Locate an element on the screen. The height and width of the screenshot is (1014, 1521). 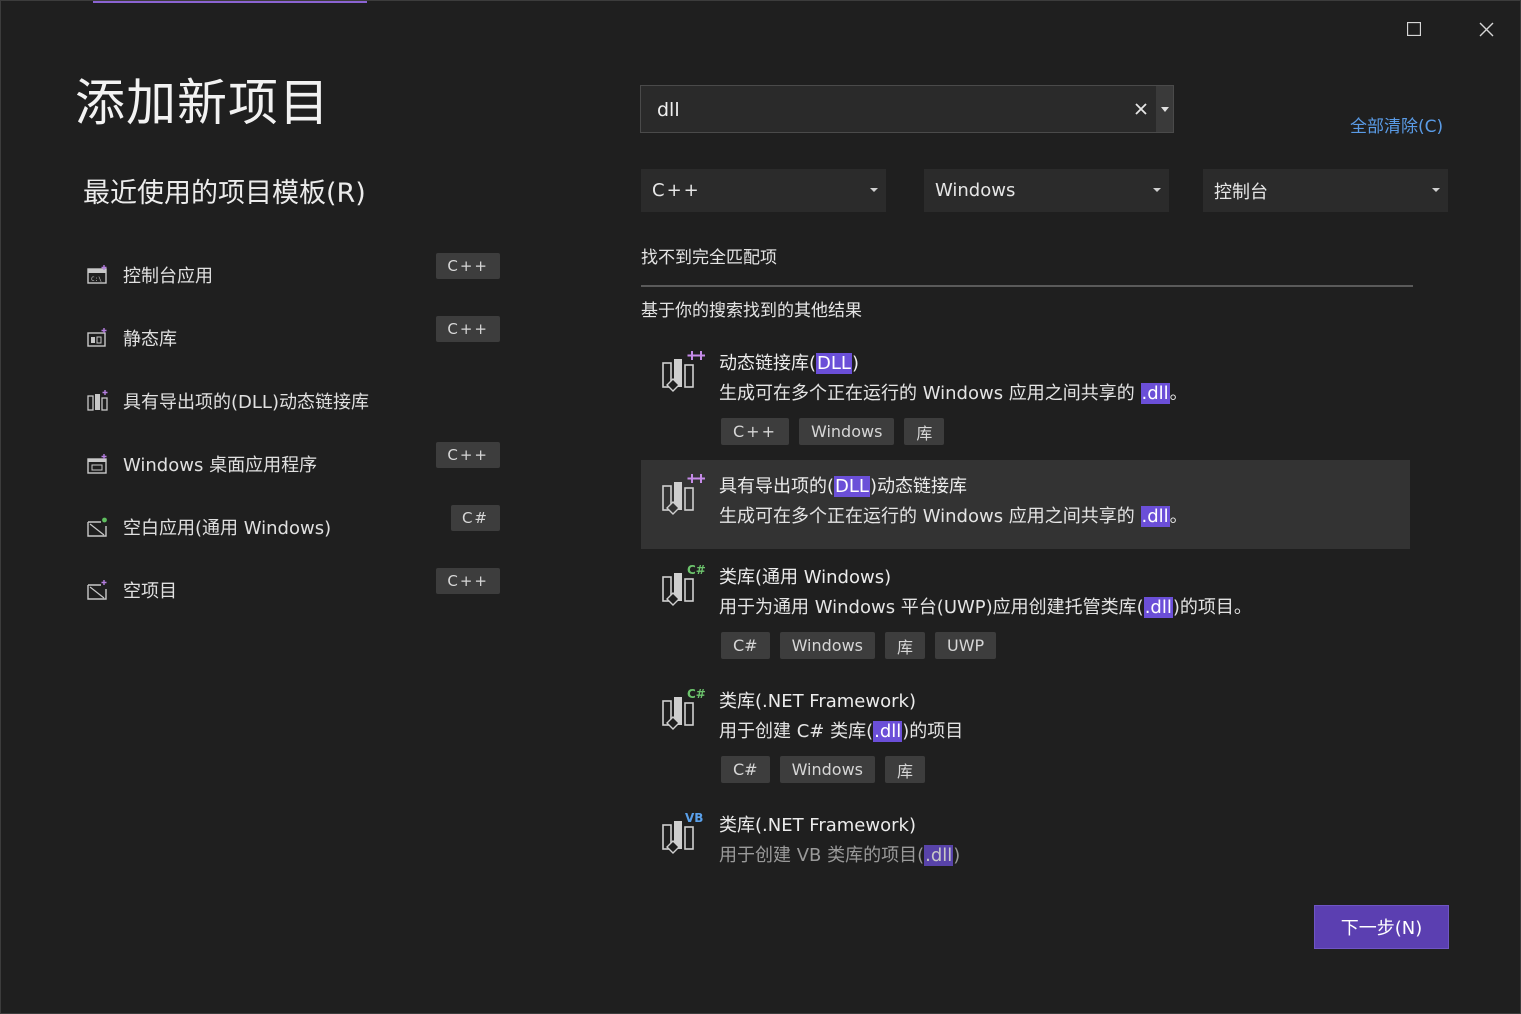
project-type-filter-value: 控制台 is located at coordinates (1241, 192).